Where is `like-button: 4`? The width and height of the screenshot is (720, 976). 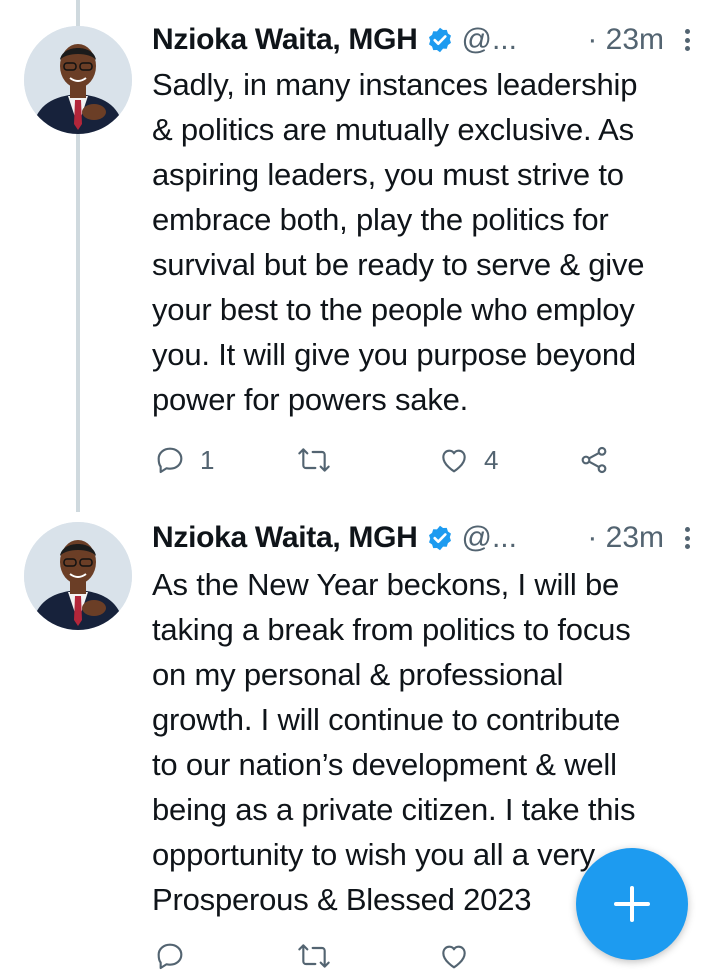 like-button: 4 is located at coordinates (468, 460).